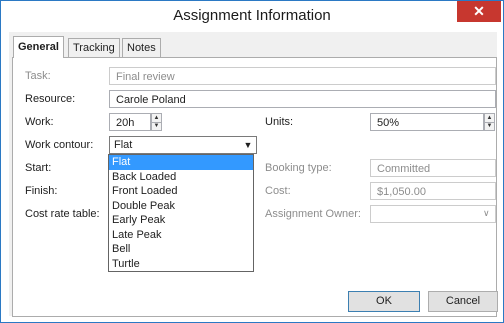 The height and width of the screenshot is (323, 504). I want to click on chevron-down-icon: ▼, so click(248, 145).